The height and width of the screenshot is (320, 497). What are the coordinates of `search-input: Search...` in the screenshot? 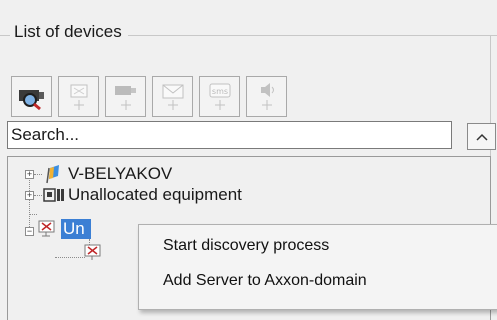 It's located at (229, 135).